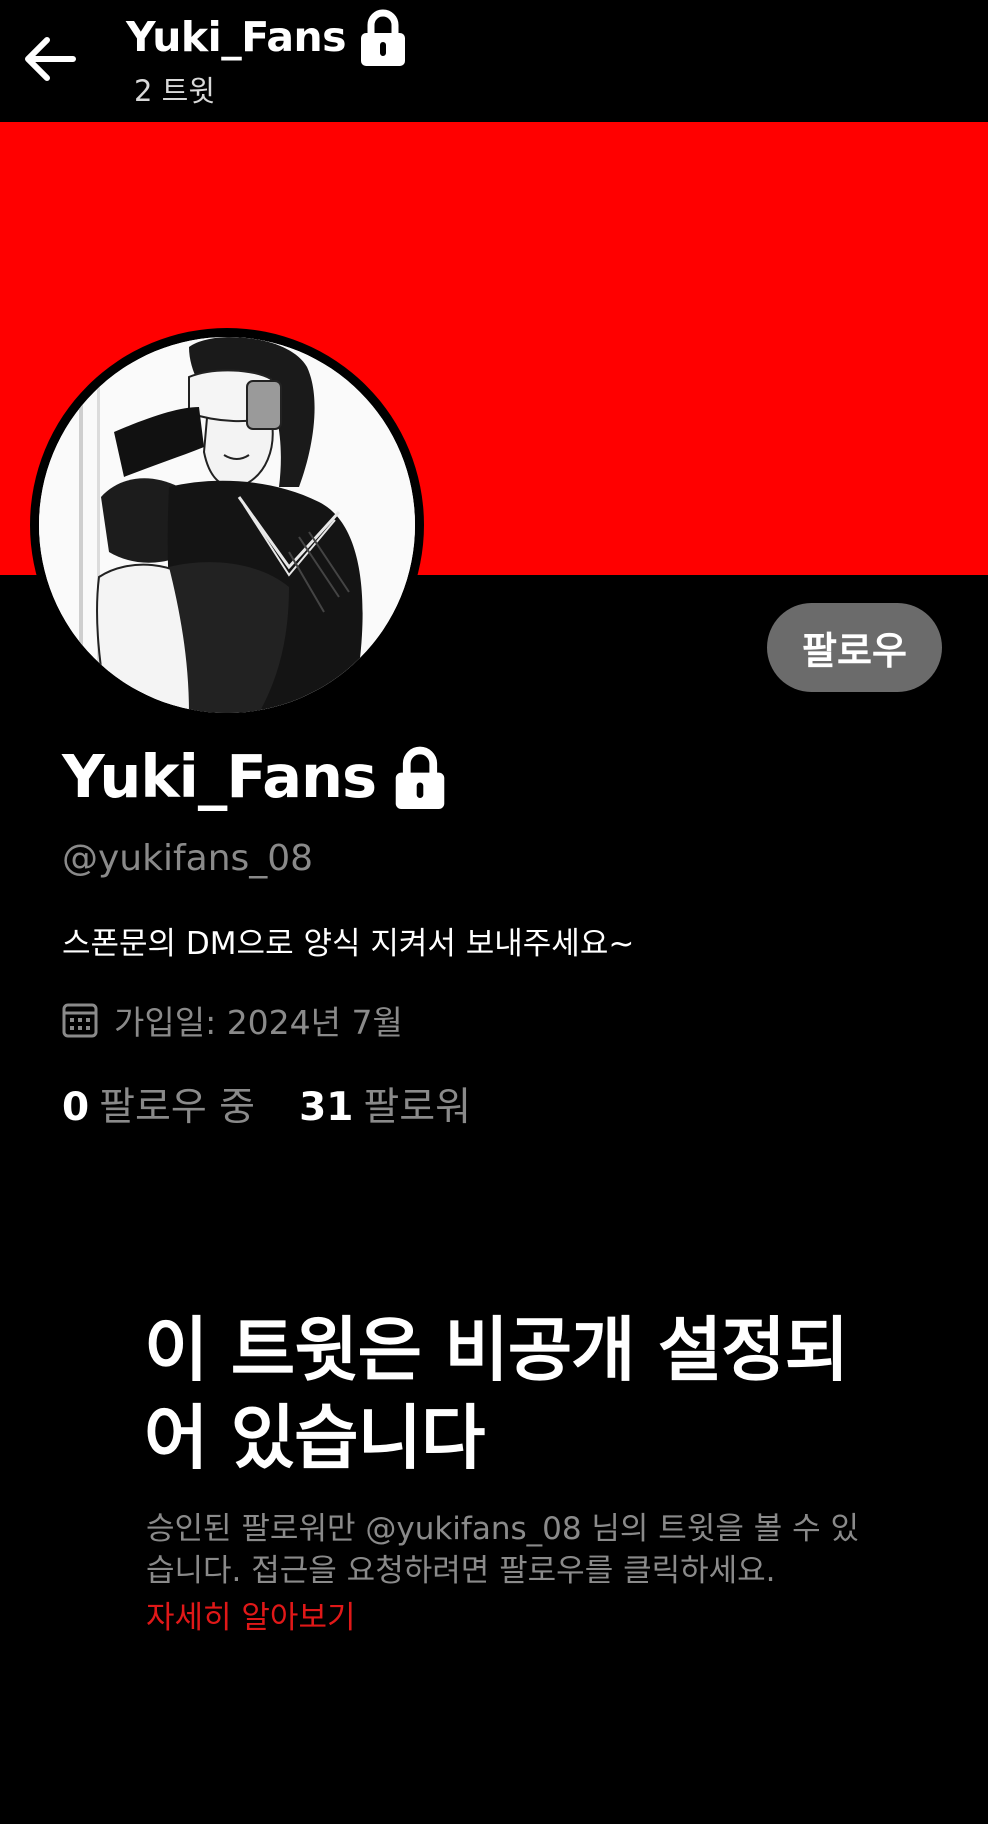 The height and width of the screenshot is (1824, 988). I want to click on joined-text: 가입일: 2024년 7월, so click(258, 1022).